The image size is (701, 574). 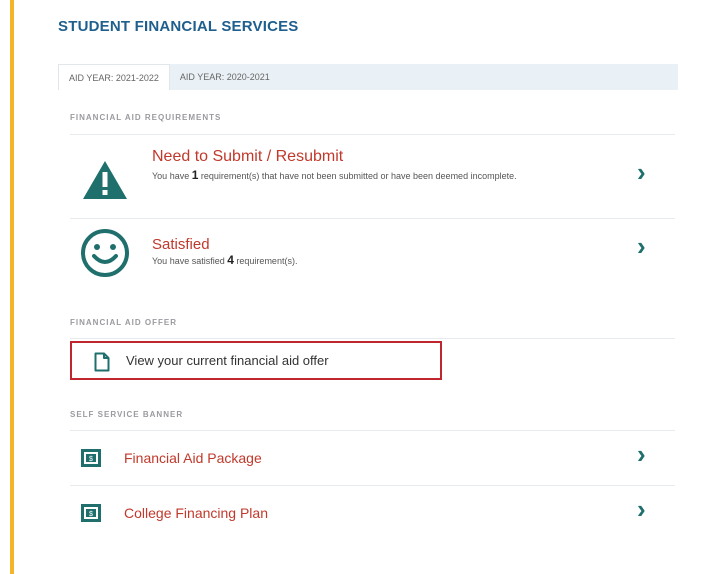 What do you see at coordinates (12, 287) in the screenshot?
I see `left-accent-bar` at bounding box center [12, 287].